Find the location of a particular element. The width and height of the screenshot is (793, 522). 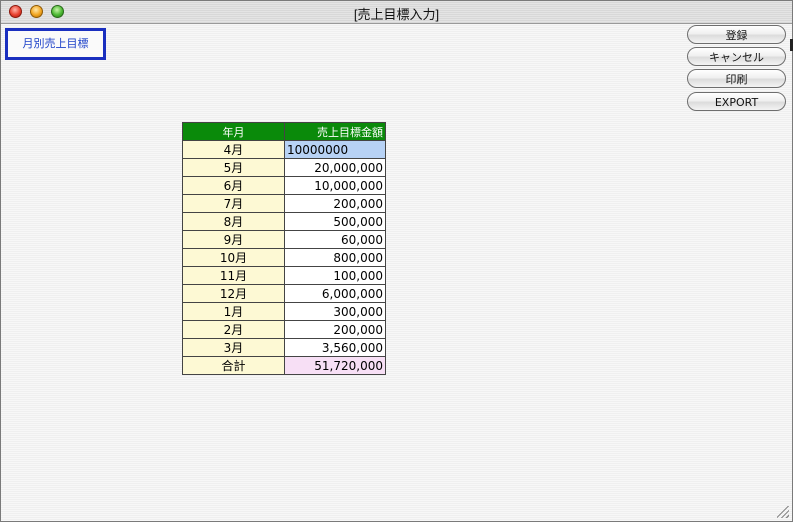

register-button: 登録 is located at coordinates (736, 34).